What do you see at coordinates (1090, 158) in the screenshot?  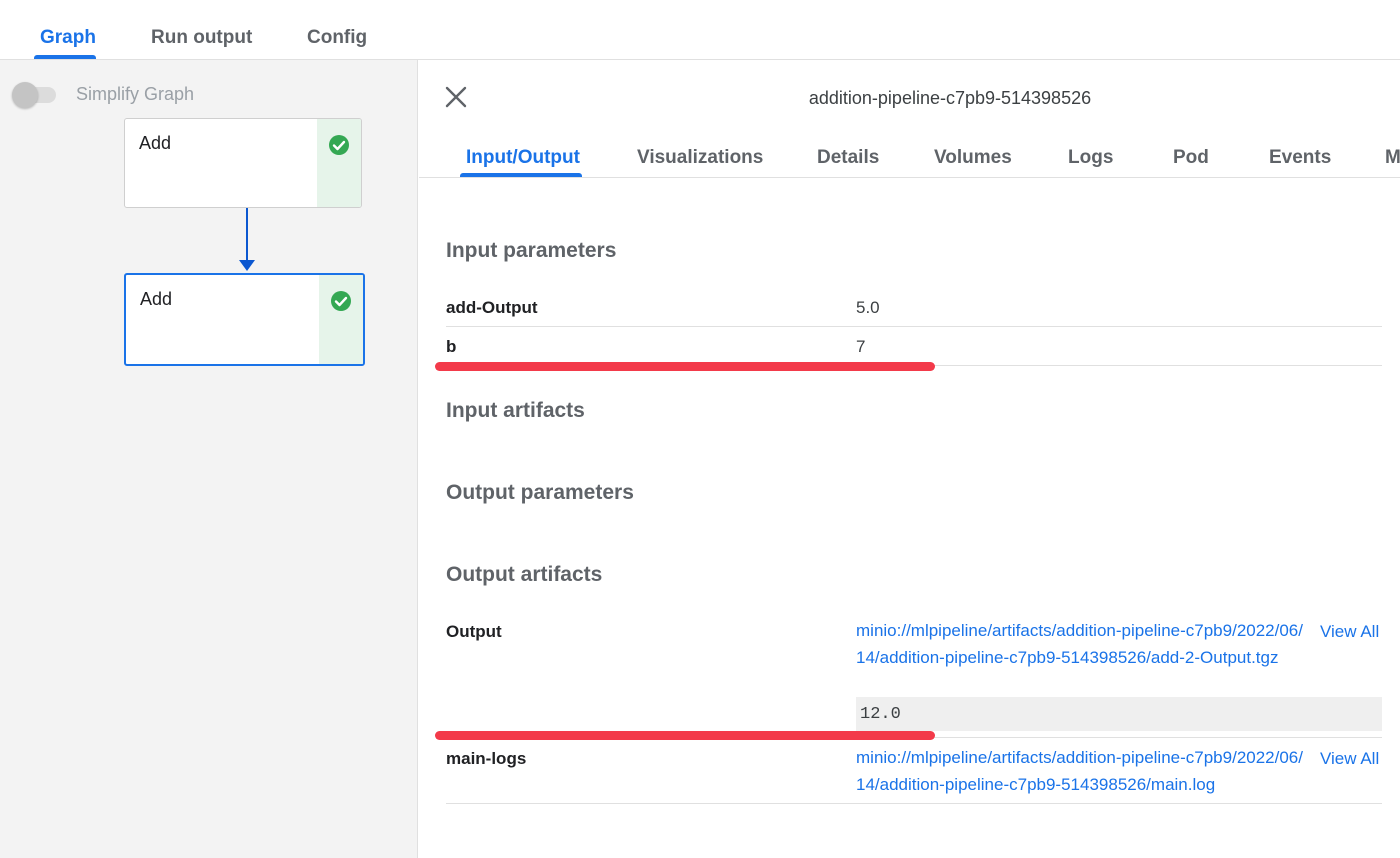 I see `tab-logs: Logs` at bounding box center [1090, 158].